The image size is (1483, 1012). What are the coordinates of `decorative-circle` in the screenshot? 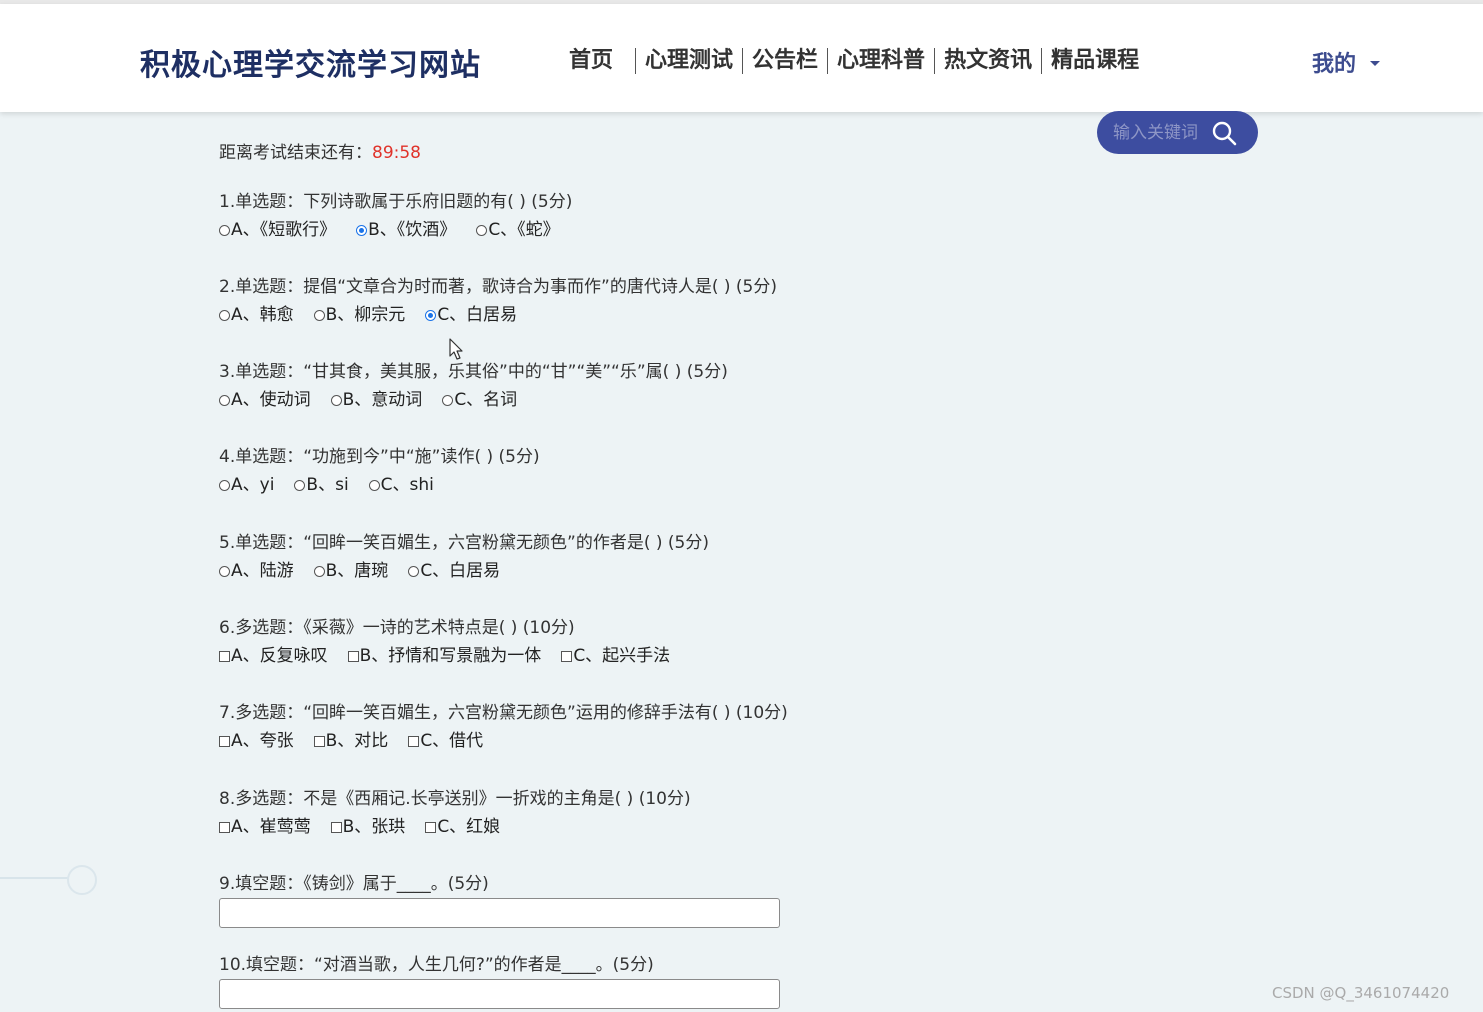 It's located at (82, 880).